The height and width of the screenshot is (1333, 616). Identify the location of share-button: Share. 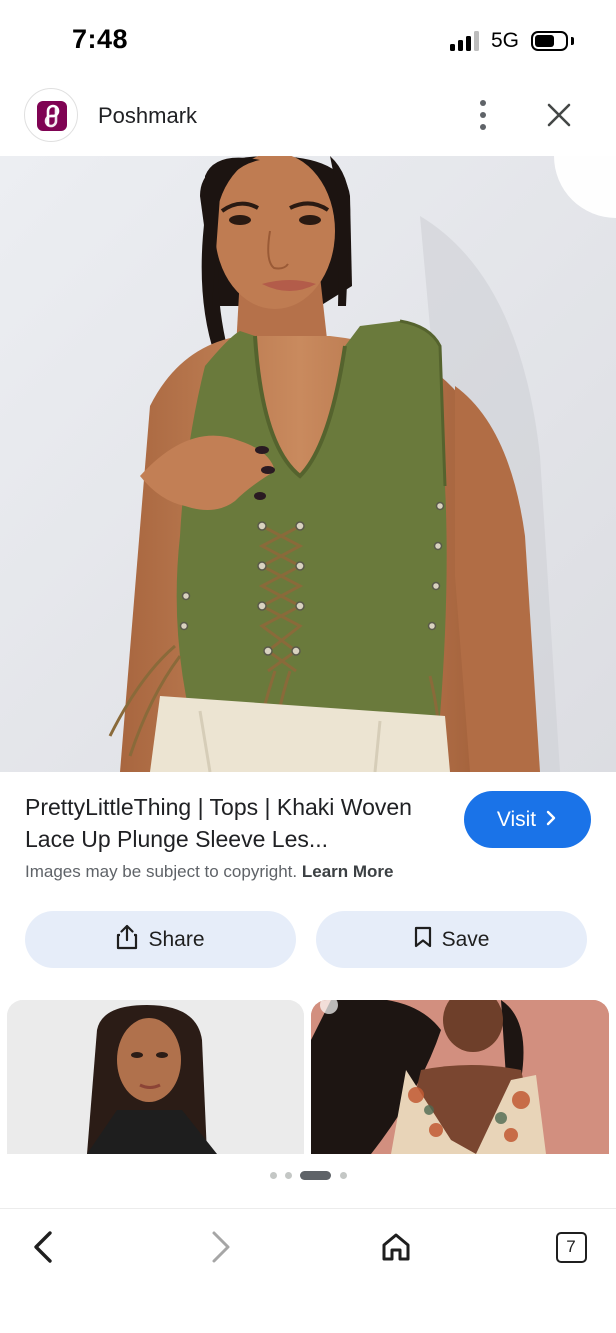
(160, 939).